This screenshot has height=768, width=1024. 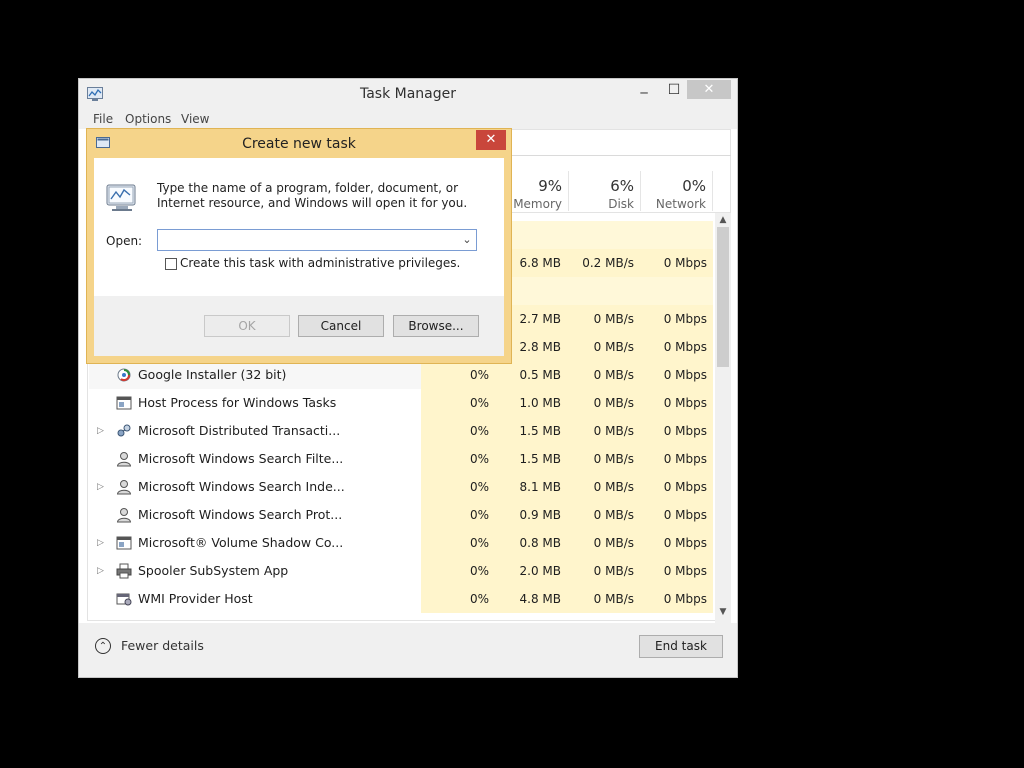 I want to click on close-button: ✕, so click(x=709, y=89).